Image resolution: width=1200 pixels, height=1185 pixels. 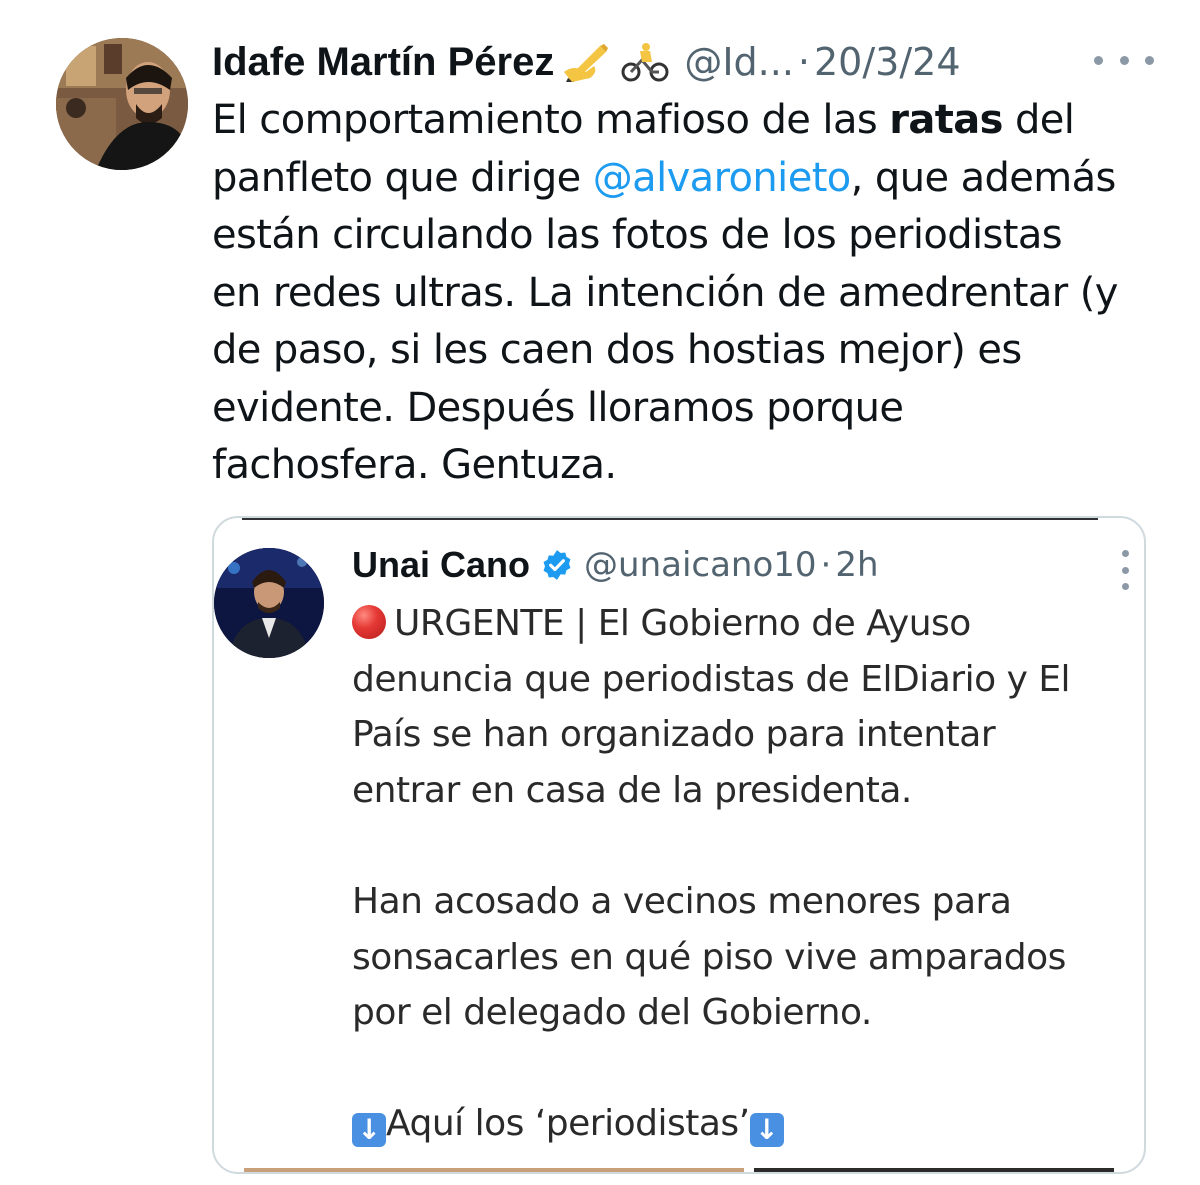 What do you see at coordinates (383, 62) in the screenshot?
I see `author-display-name: Idafe Martín Pérez` at bounding box center [383, 62].